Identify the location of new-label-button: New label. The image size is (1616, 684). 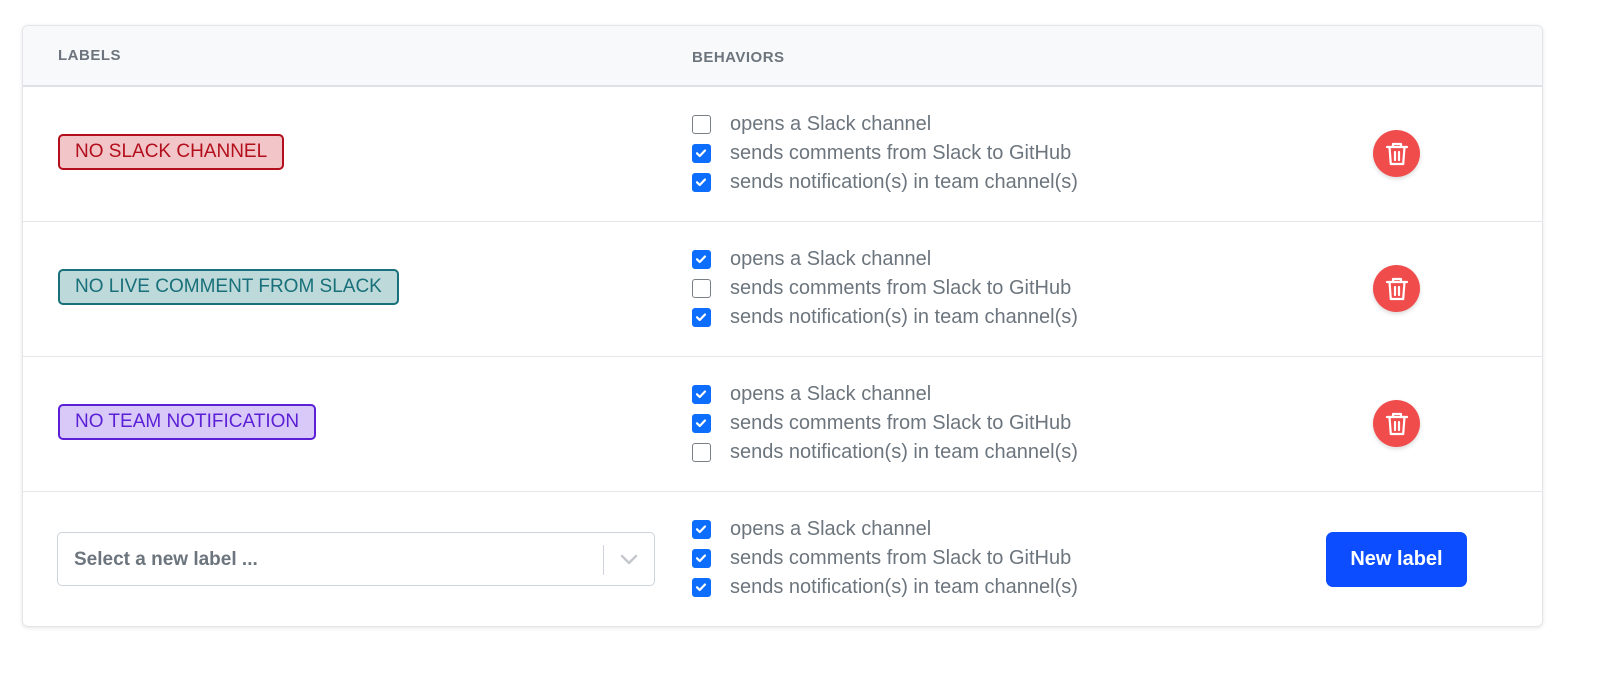
(1396, 559).